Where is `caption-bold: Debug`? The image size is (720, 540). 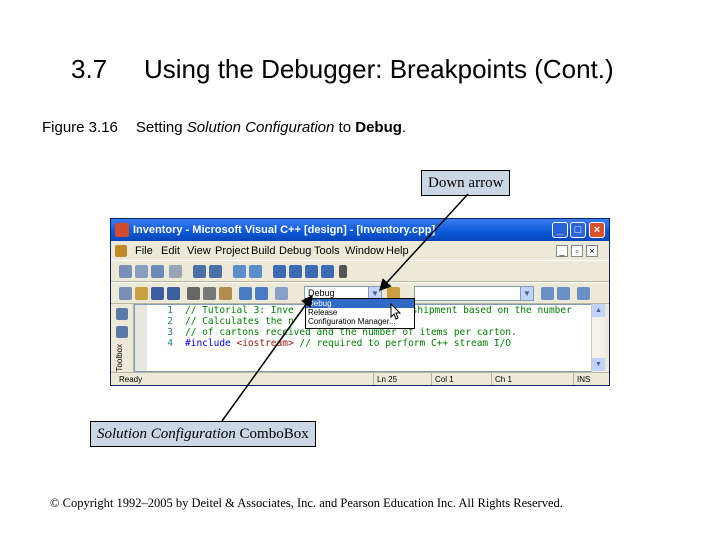
caption-bold: Debug is located at coordinates (378, 127).